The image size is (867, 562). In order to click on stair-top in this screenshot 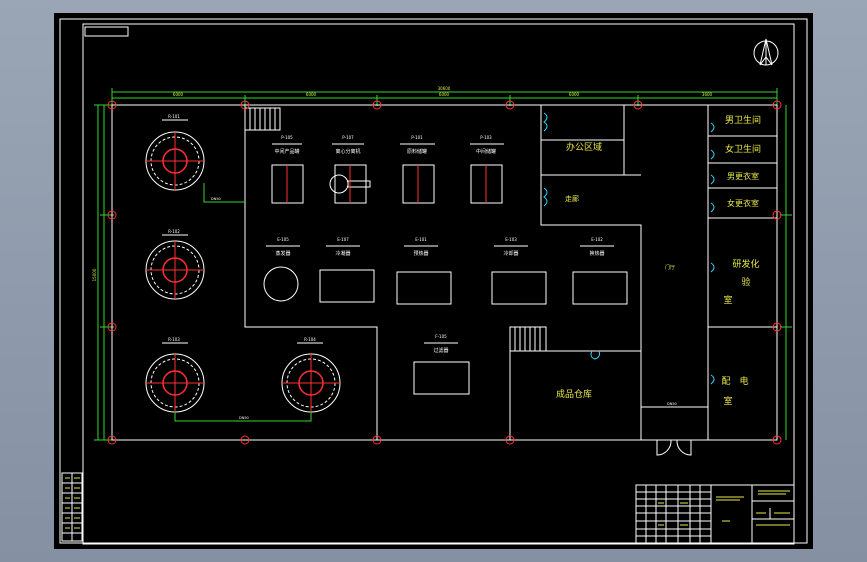, I will do `click(262, 119)`.